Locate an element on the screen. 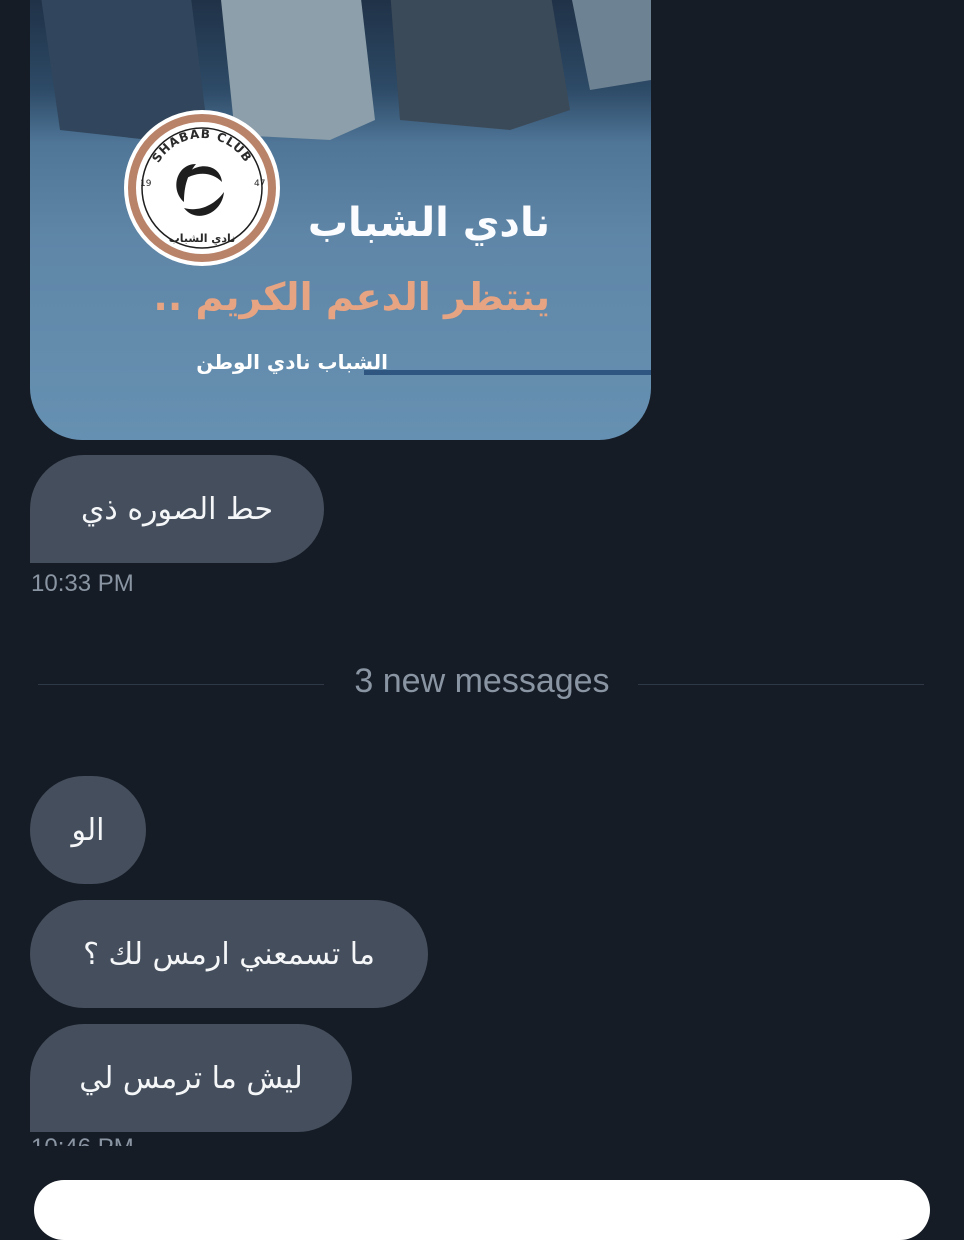 This screenshot has height=1240, width=964. message-bubble: حط الصوره ذي is located at coordinates (177, 509).